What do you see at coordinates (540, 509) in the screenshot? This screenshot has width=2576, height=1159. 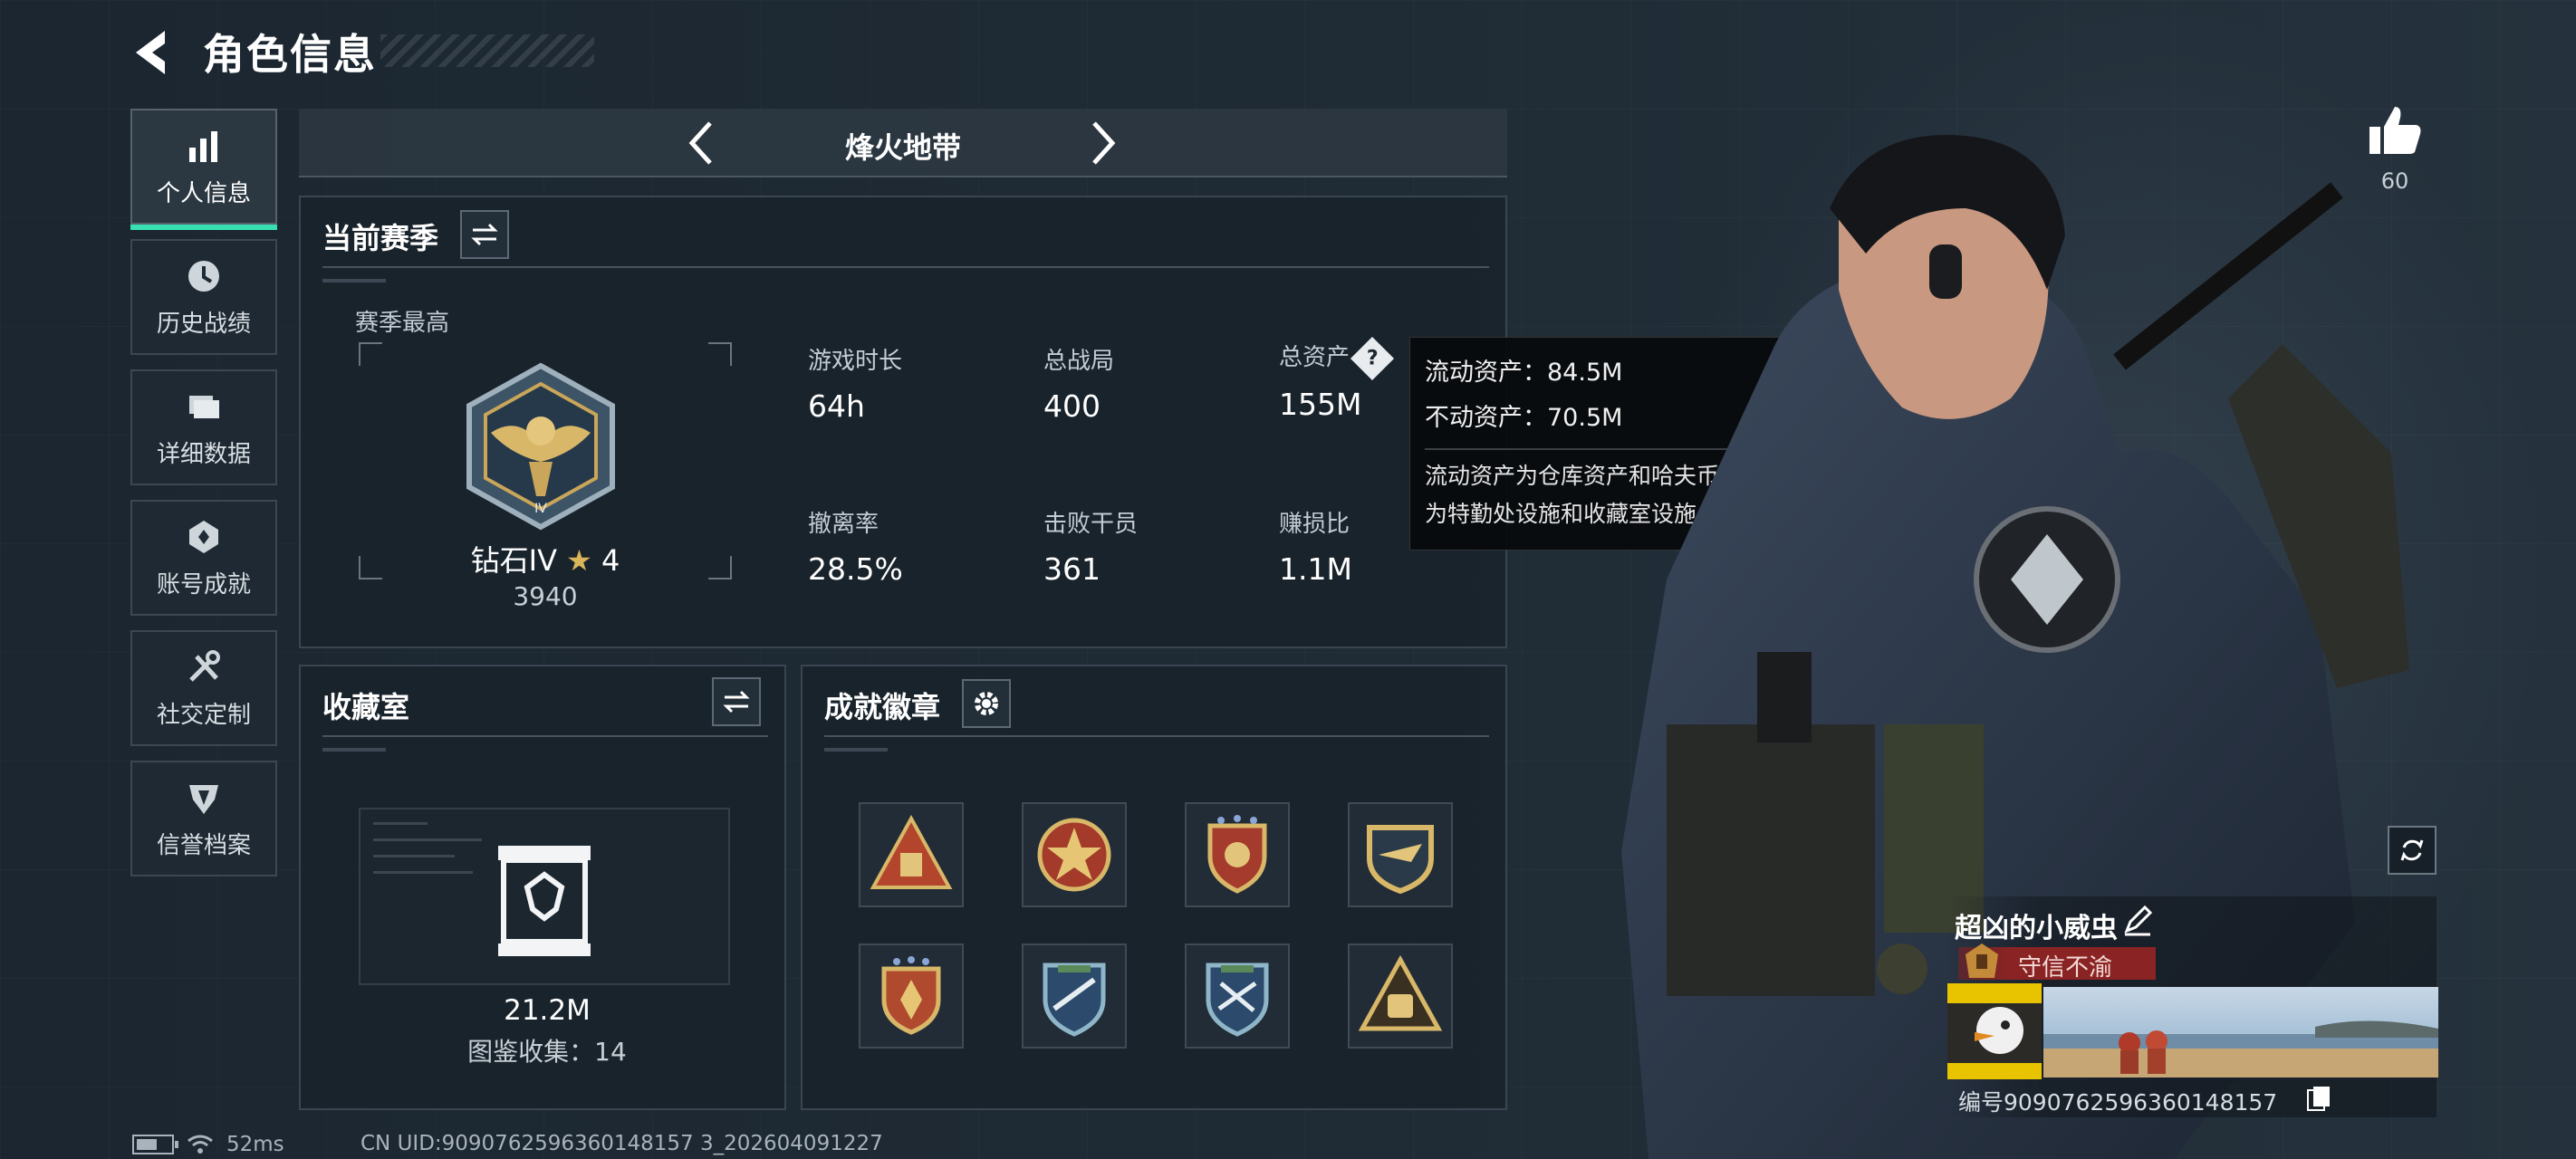 I see `svg-text: IV` at bounding box center [540, 509].